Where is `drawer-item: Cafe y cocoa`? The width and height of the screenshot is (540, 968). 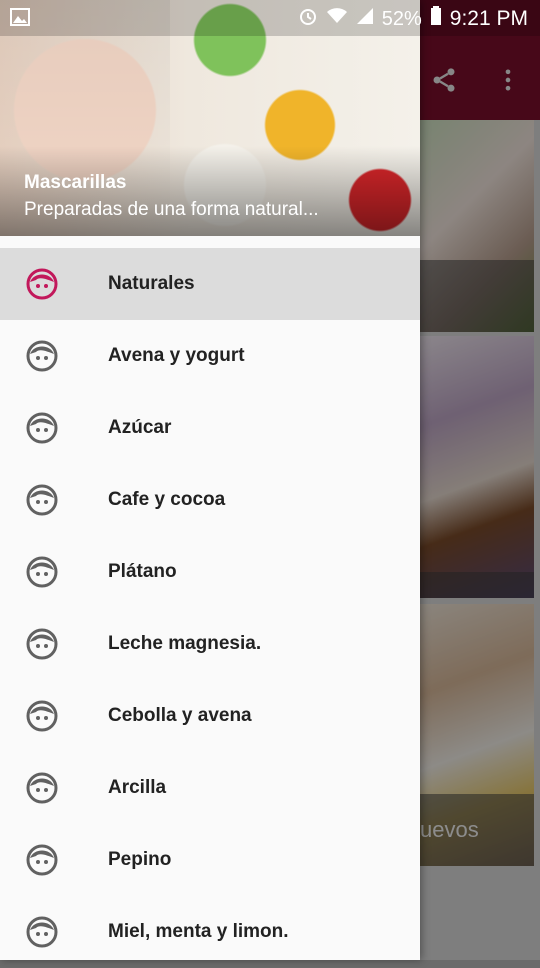
drawer-item: Cafe y cocoa is located at coordinates (210, 500).